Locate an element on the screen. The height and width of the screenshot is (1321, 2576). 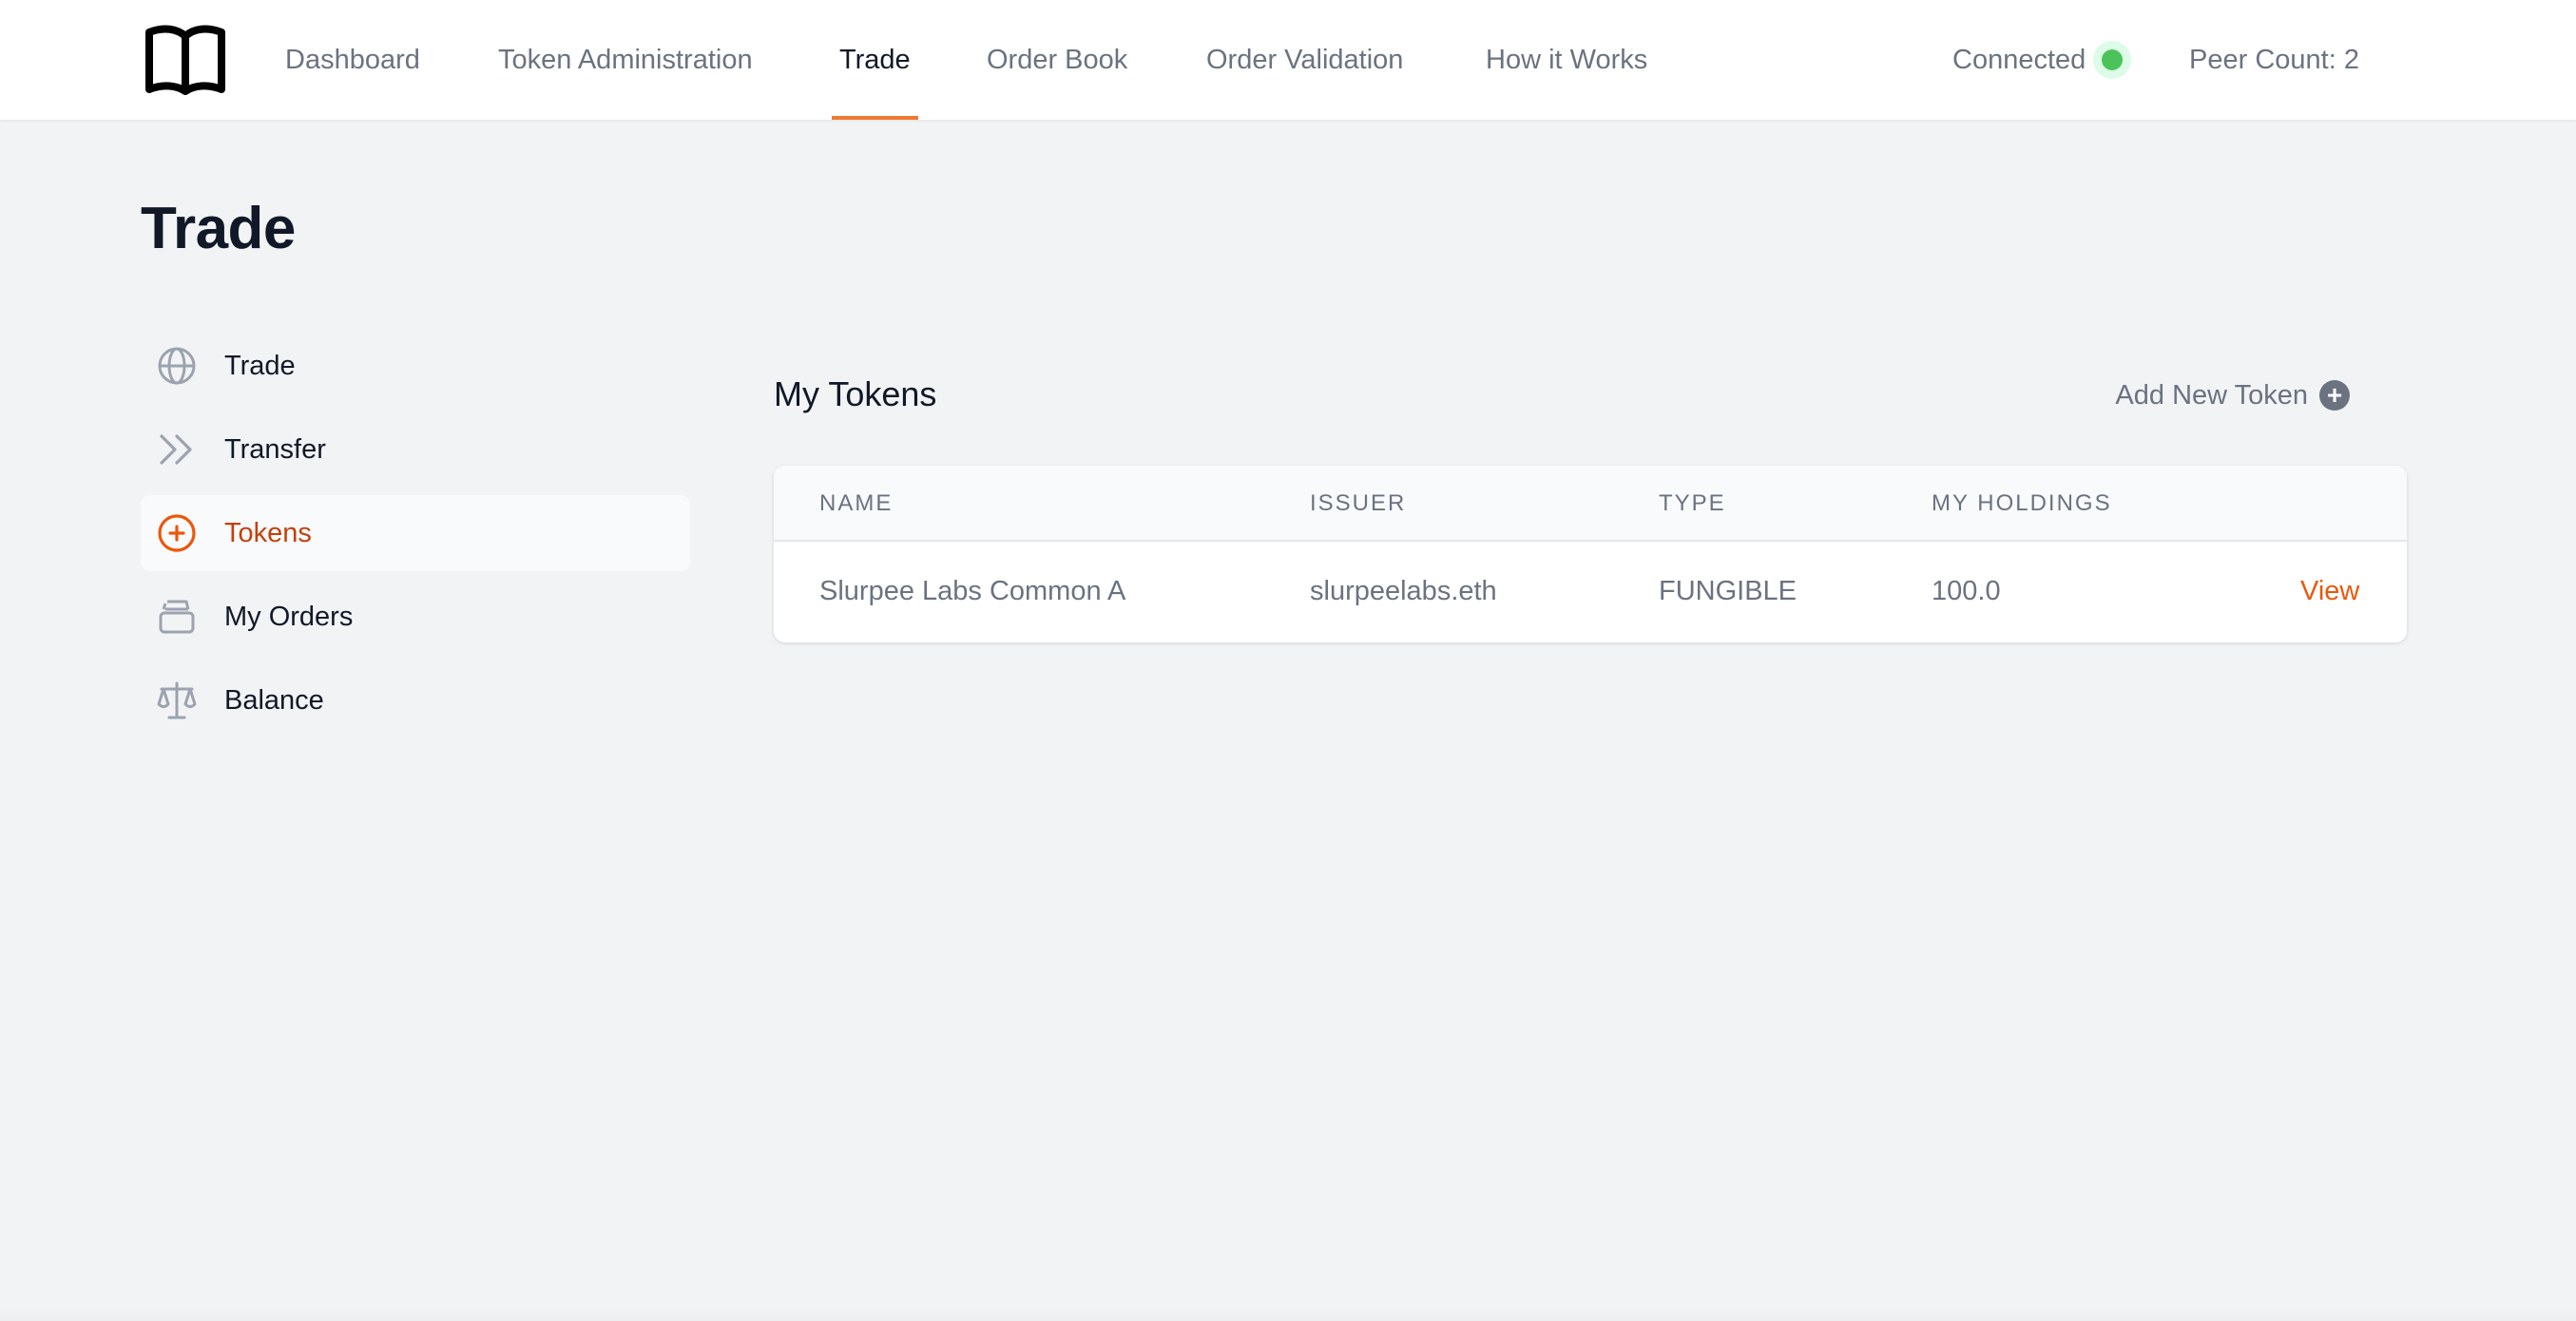
sidebar-item-balance: Balance is located at coordinates (415, 700).